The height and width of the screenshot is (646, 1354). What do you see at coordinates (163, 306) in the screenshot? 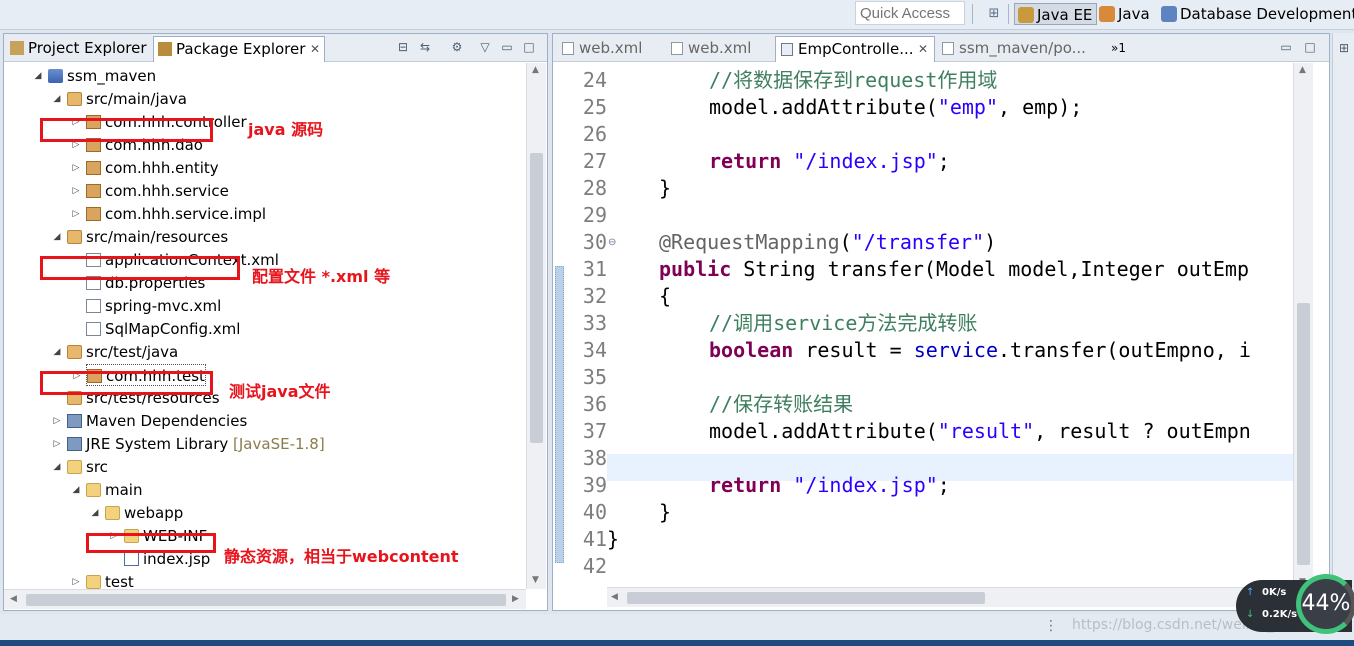
I see `tree-item-label: spring-mvc.xml` at bounding box center [163, 306].